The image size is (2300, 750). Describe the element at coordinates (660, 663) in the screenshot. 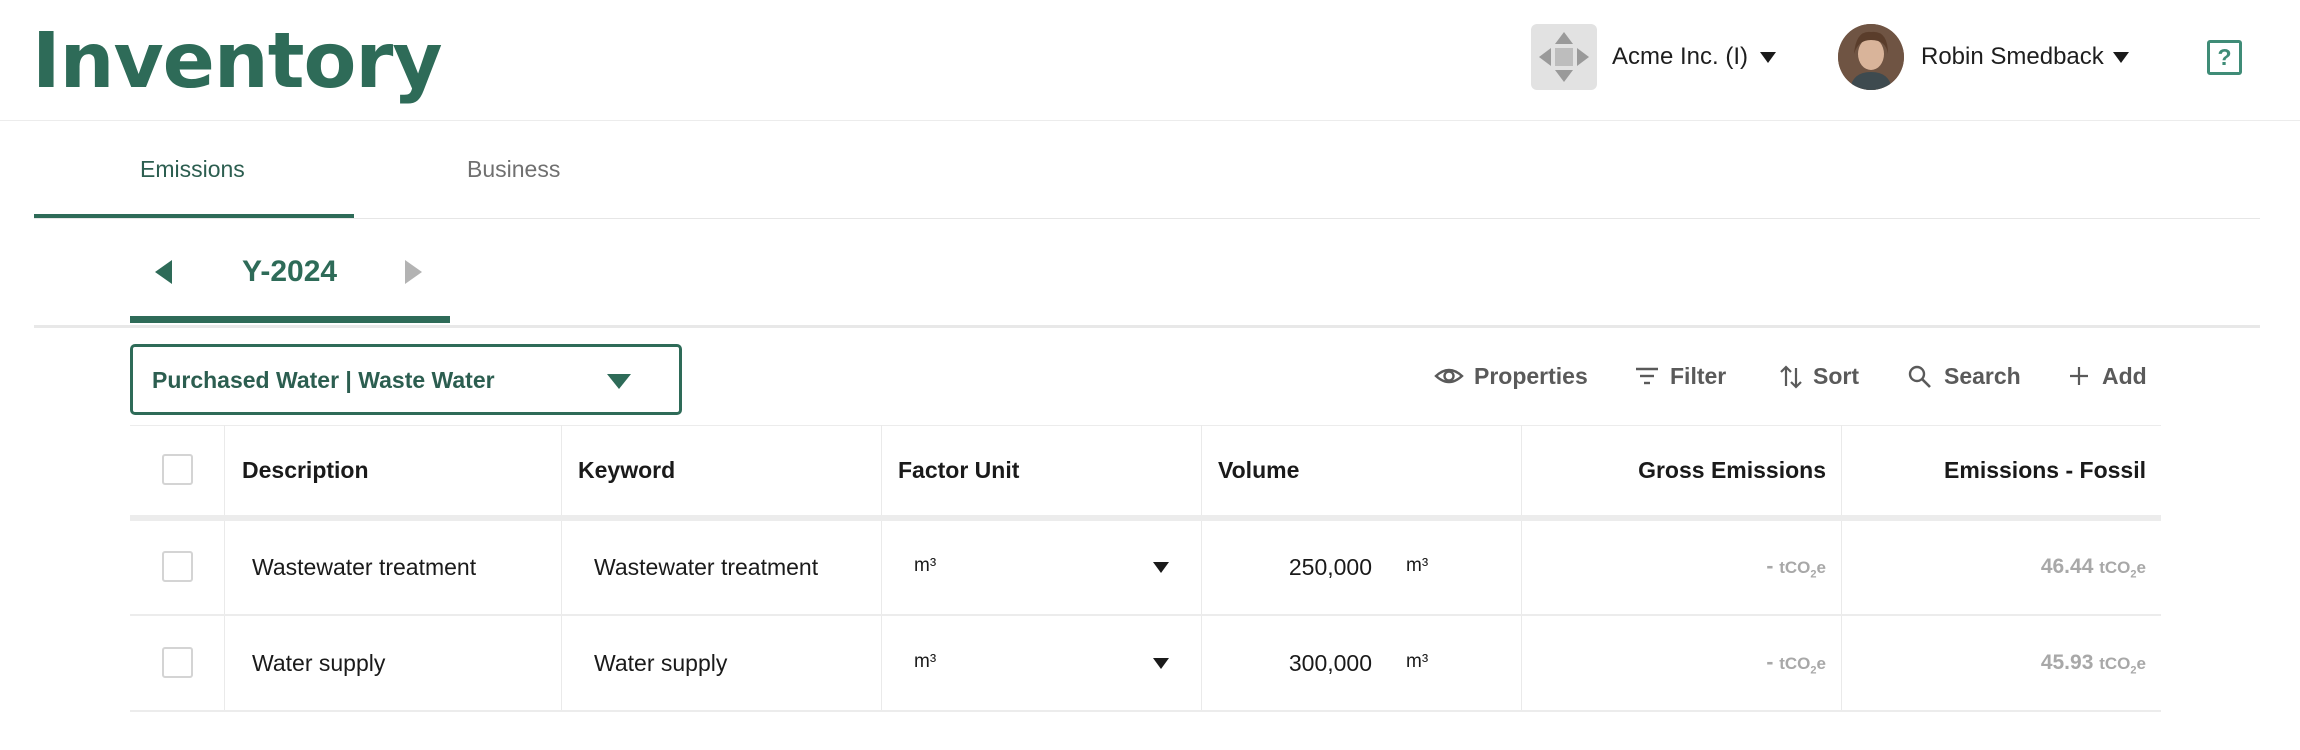

I see `row-keyword: Water supply` at that location.